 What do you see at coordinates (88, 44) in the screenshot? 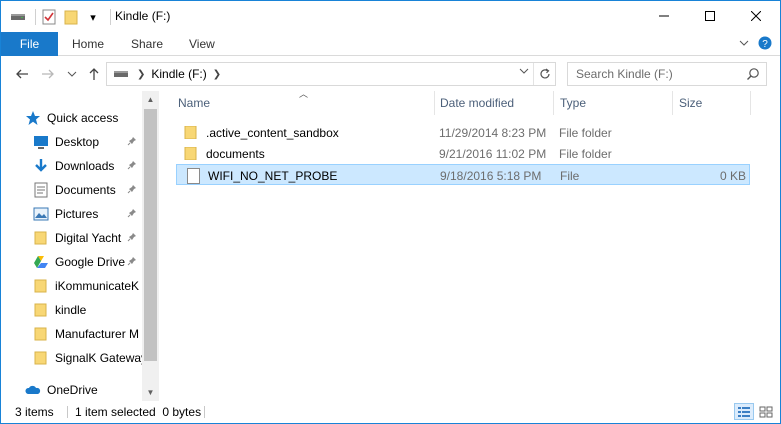
I see `tab-home: Home` at bounding box center [88, 44].